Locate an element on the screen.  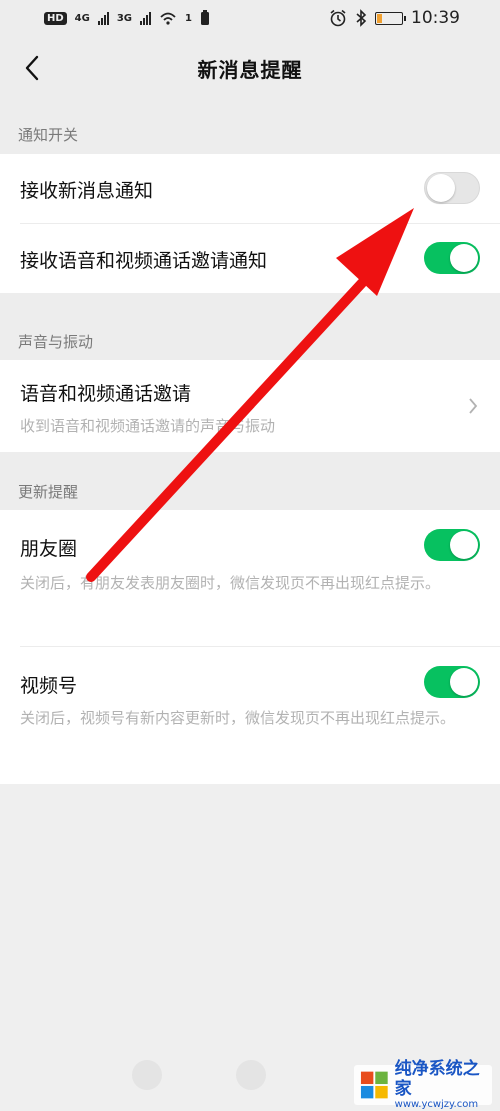
row-moments: 朋友圈 关闭后，有朋友发表朋友圈时，微信发现页不再出现红点提示。 is located at coordinates (250, 578).